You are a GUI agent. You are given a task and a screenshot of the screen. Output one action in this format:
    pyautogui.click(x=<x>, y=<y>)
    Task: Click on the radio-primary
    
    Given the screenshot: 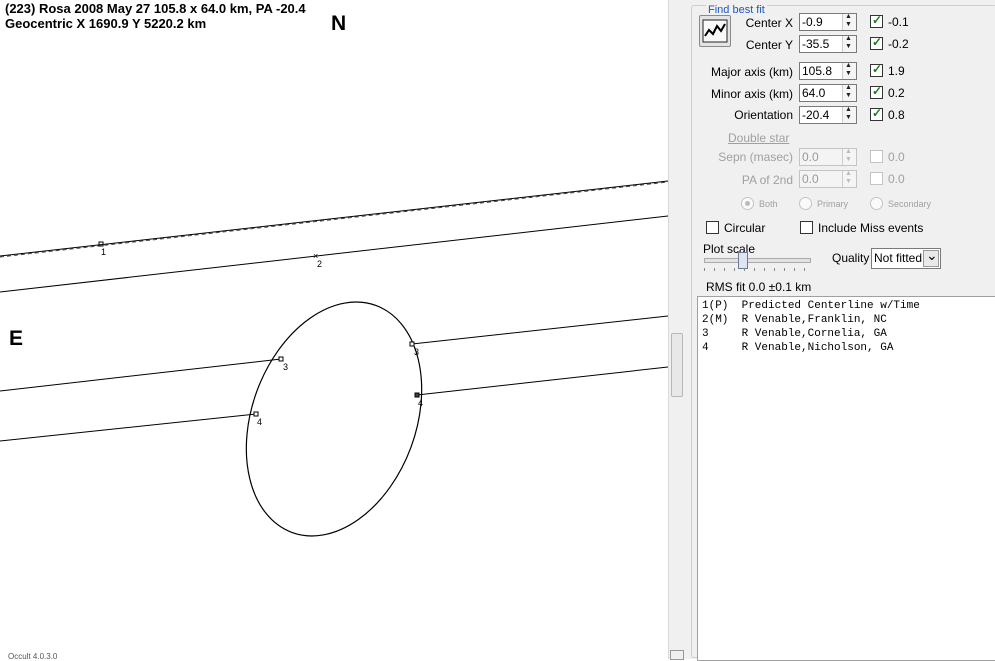 What is the action you would take?
    pyautogui.click(x=805, y=203)
    